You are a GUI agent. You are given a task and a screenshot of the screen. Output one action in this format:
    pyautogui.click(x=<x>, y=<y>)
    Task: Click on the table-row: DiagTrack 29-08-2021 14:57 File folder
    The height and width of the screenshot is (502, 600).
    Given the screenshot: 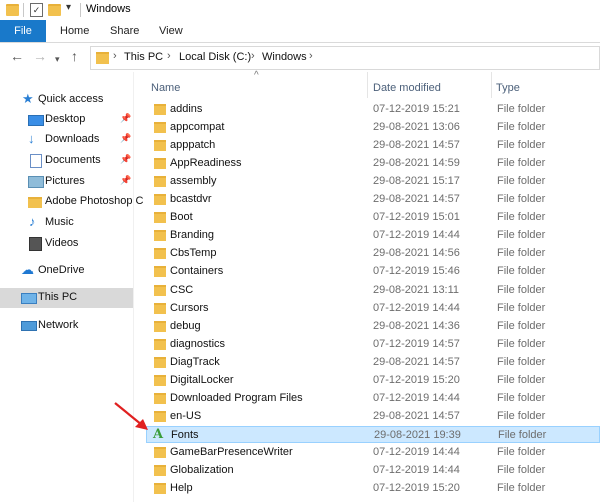 What is the action you would take?
    pyautogui.click(x=373, y=362)
    